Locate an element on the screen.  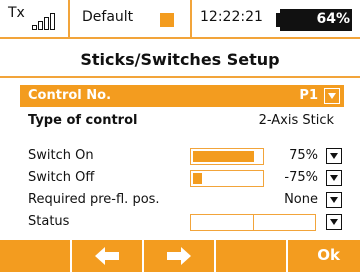
model-indicator: Default is located at coordinates (131, 18).